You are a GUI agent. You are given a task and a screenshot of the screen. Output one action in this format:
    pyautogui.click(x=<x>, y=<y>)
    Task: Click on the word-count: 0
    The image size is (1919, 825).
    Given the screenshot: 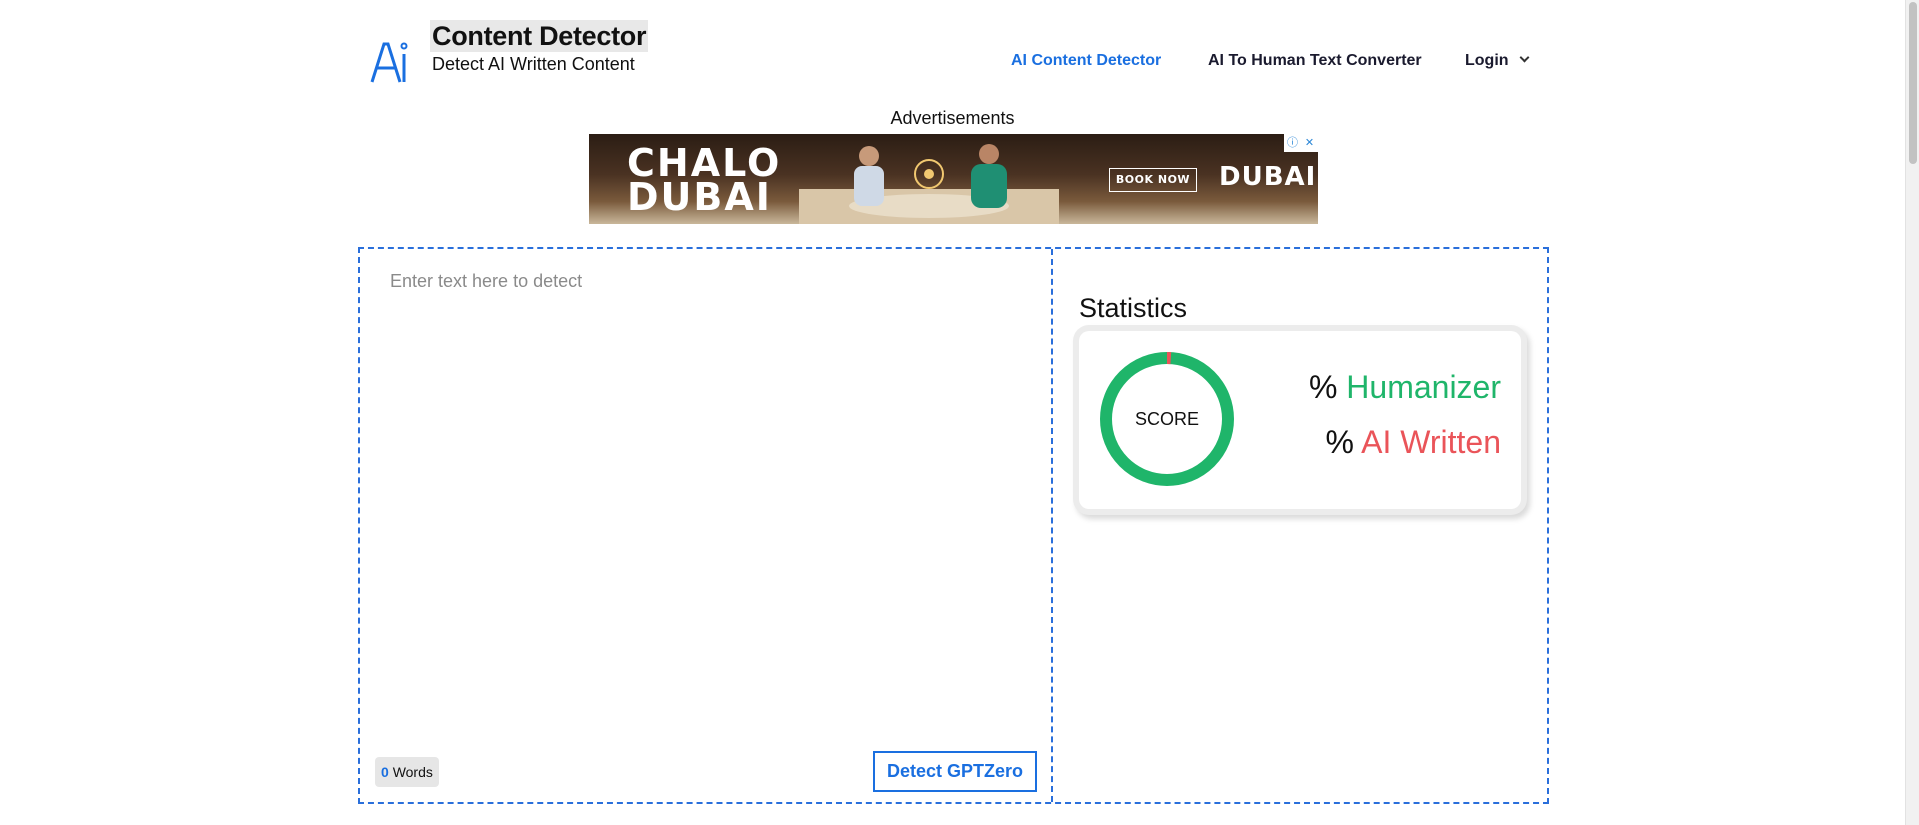 What is the action you would take?
    pyautogui.click(x=385, y=772)
    